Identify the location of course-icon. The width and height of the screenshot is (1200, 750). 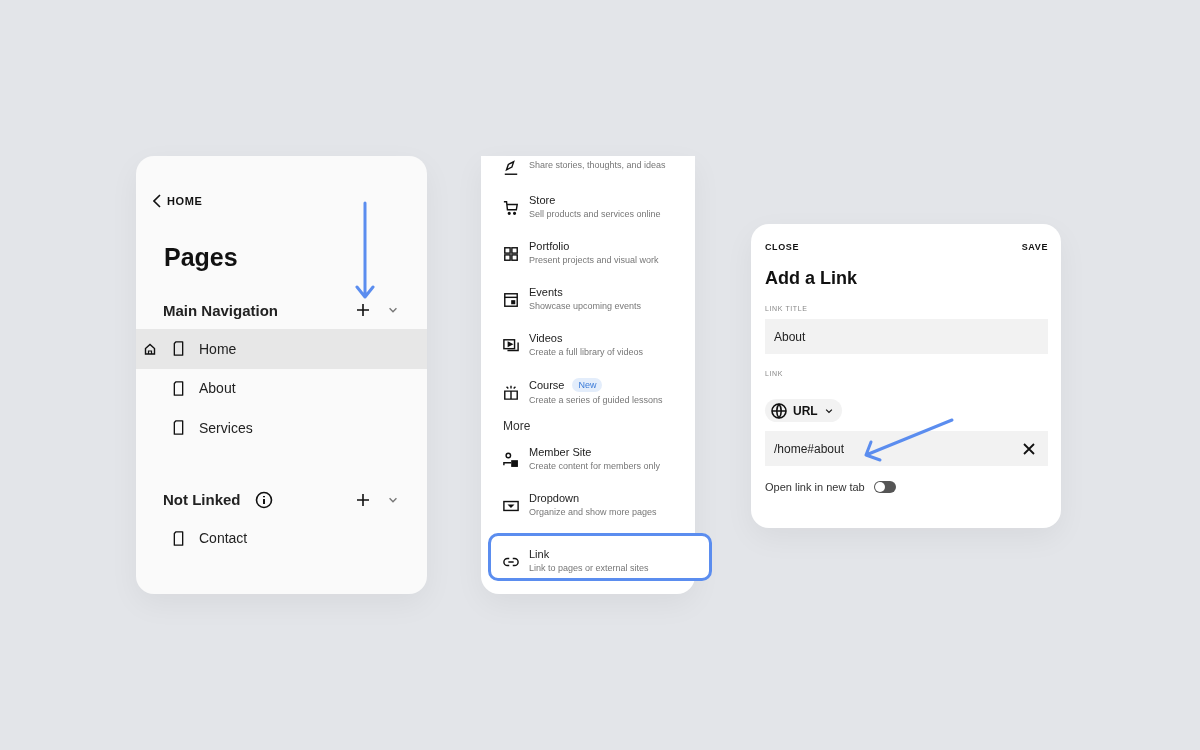
(511, 392).